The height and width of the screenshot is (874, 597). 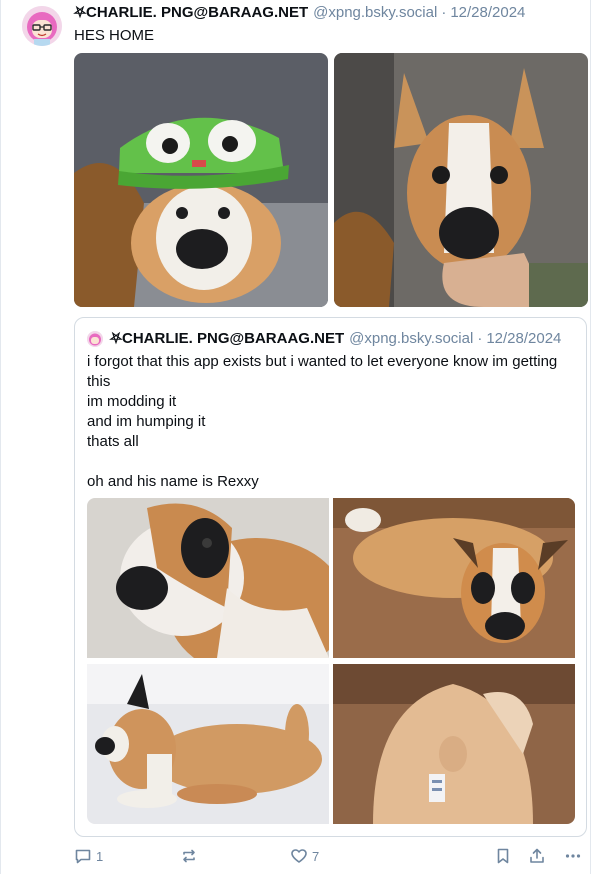 What do you see at coordinates (227, 338) in the screenshot?
I see `quoted-author-name: ⛧CHARLIE. PNG@BARAAG.NET` at bounding box center [227, 338].